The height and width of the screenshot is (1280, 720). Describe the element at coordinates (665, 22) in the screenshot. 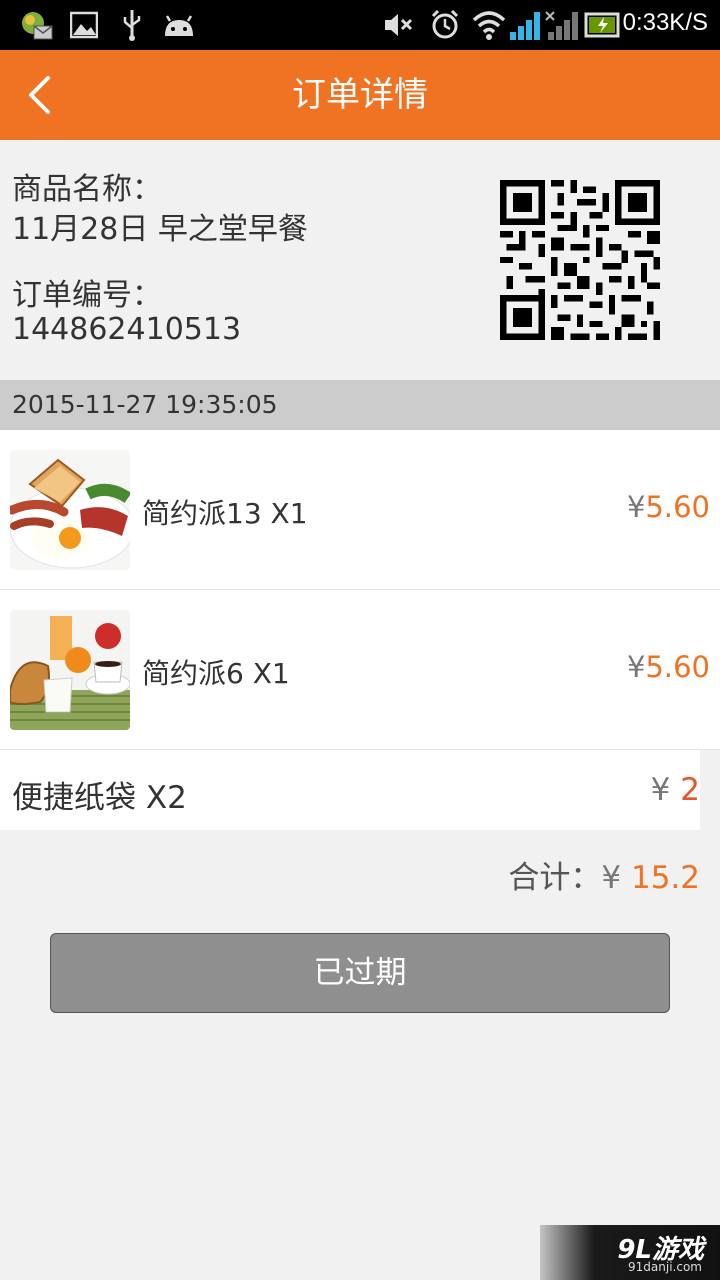

I see `network-speed: 0:33K/S` at that location.